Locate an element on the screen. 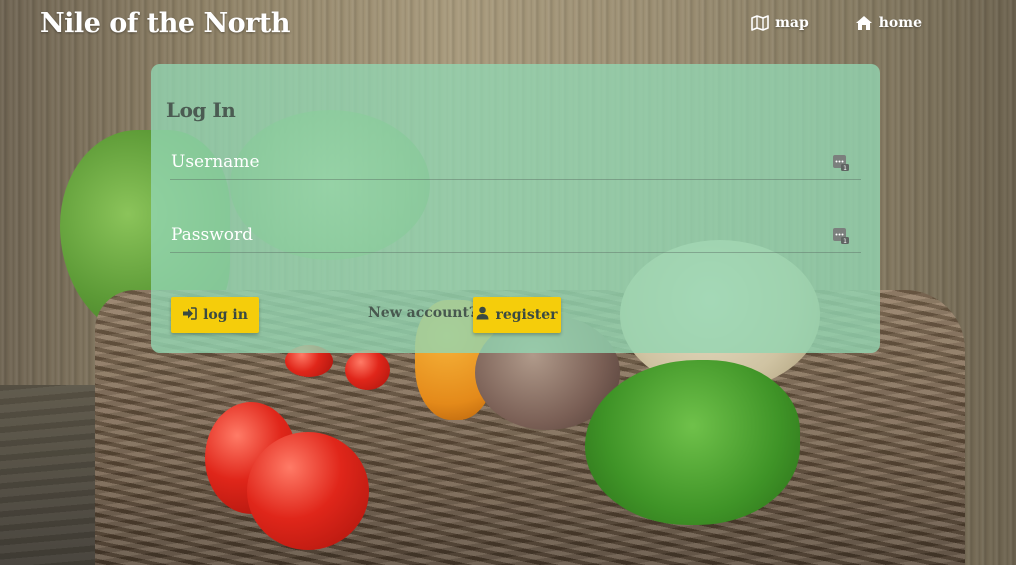 The width and height of the screenshot is (1016, 565). user-icon is located at coordinates (482, 315).